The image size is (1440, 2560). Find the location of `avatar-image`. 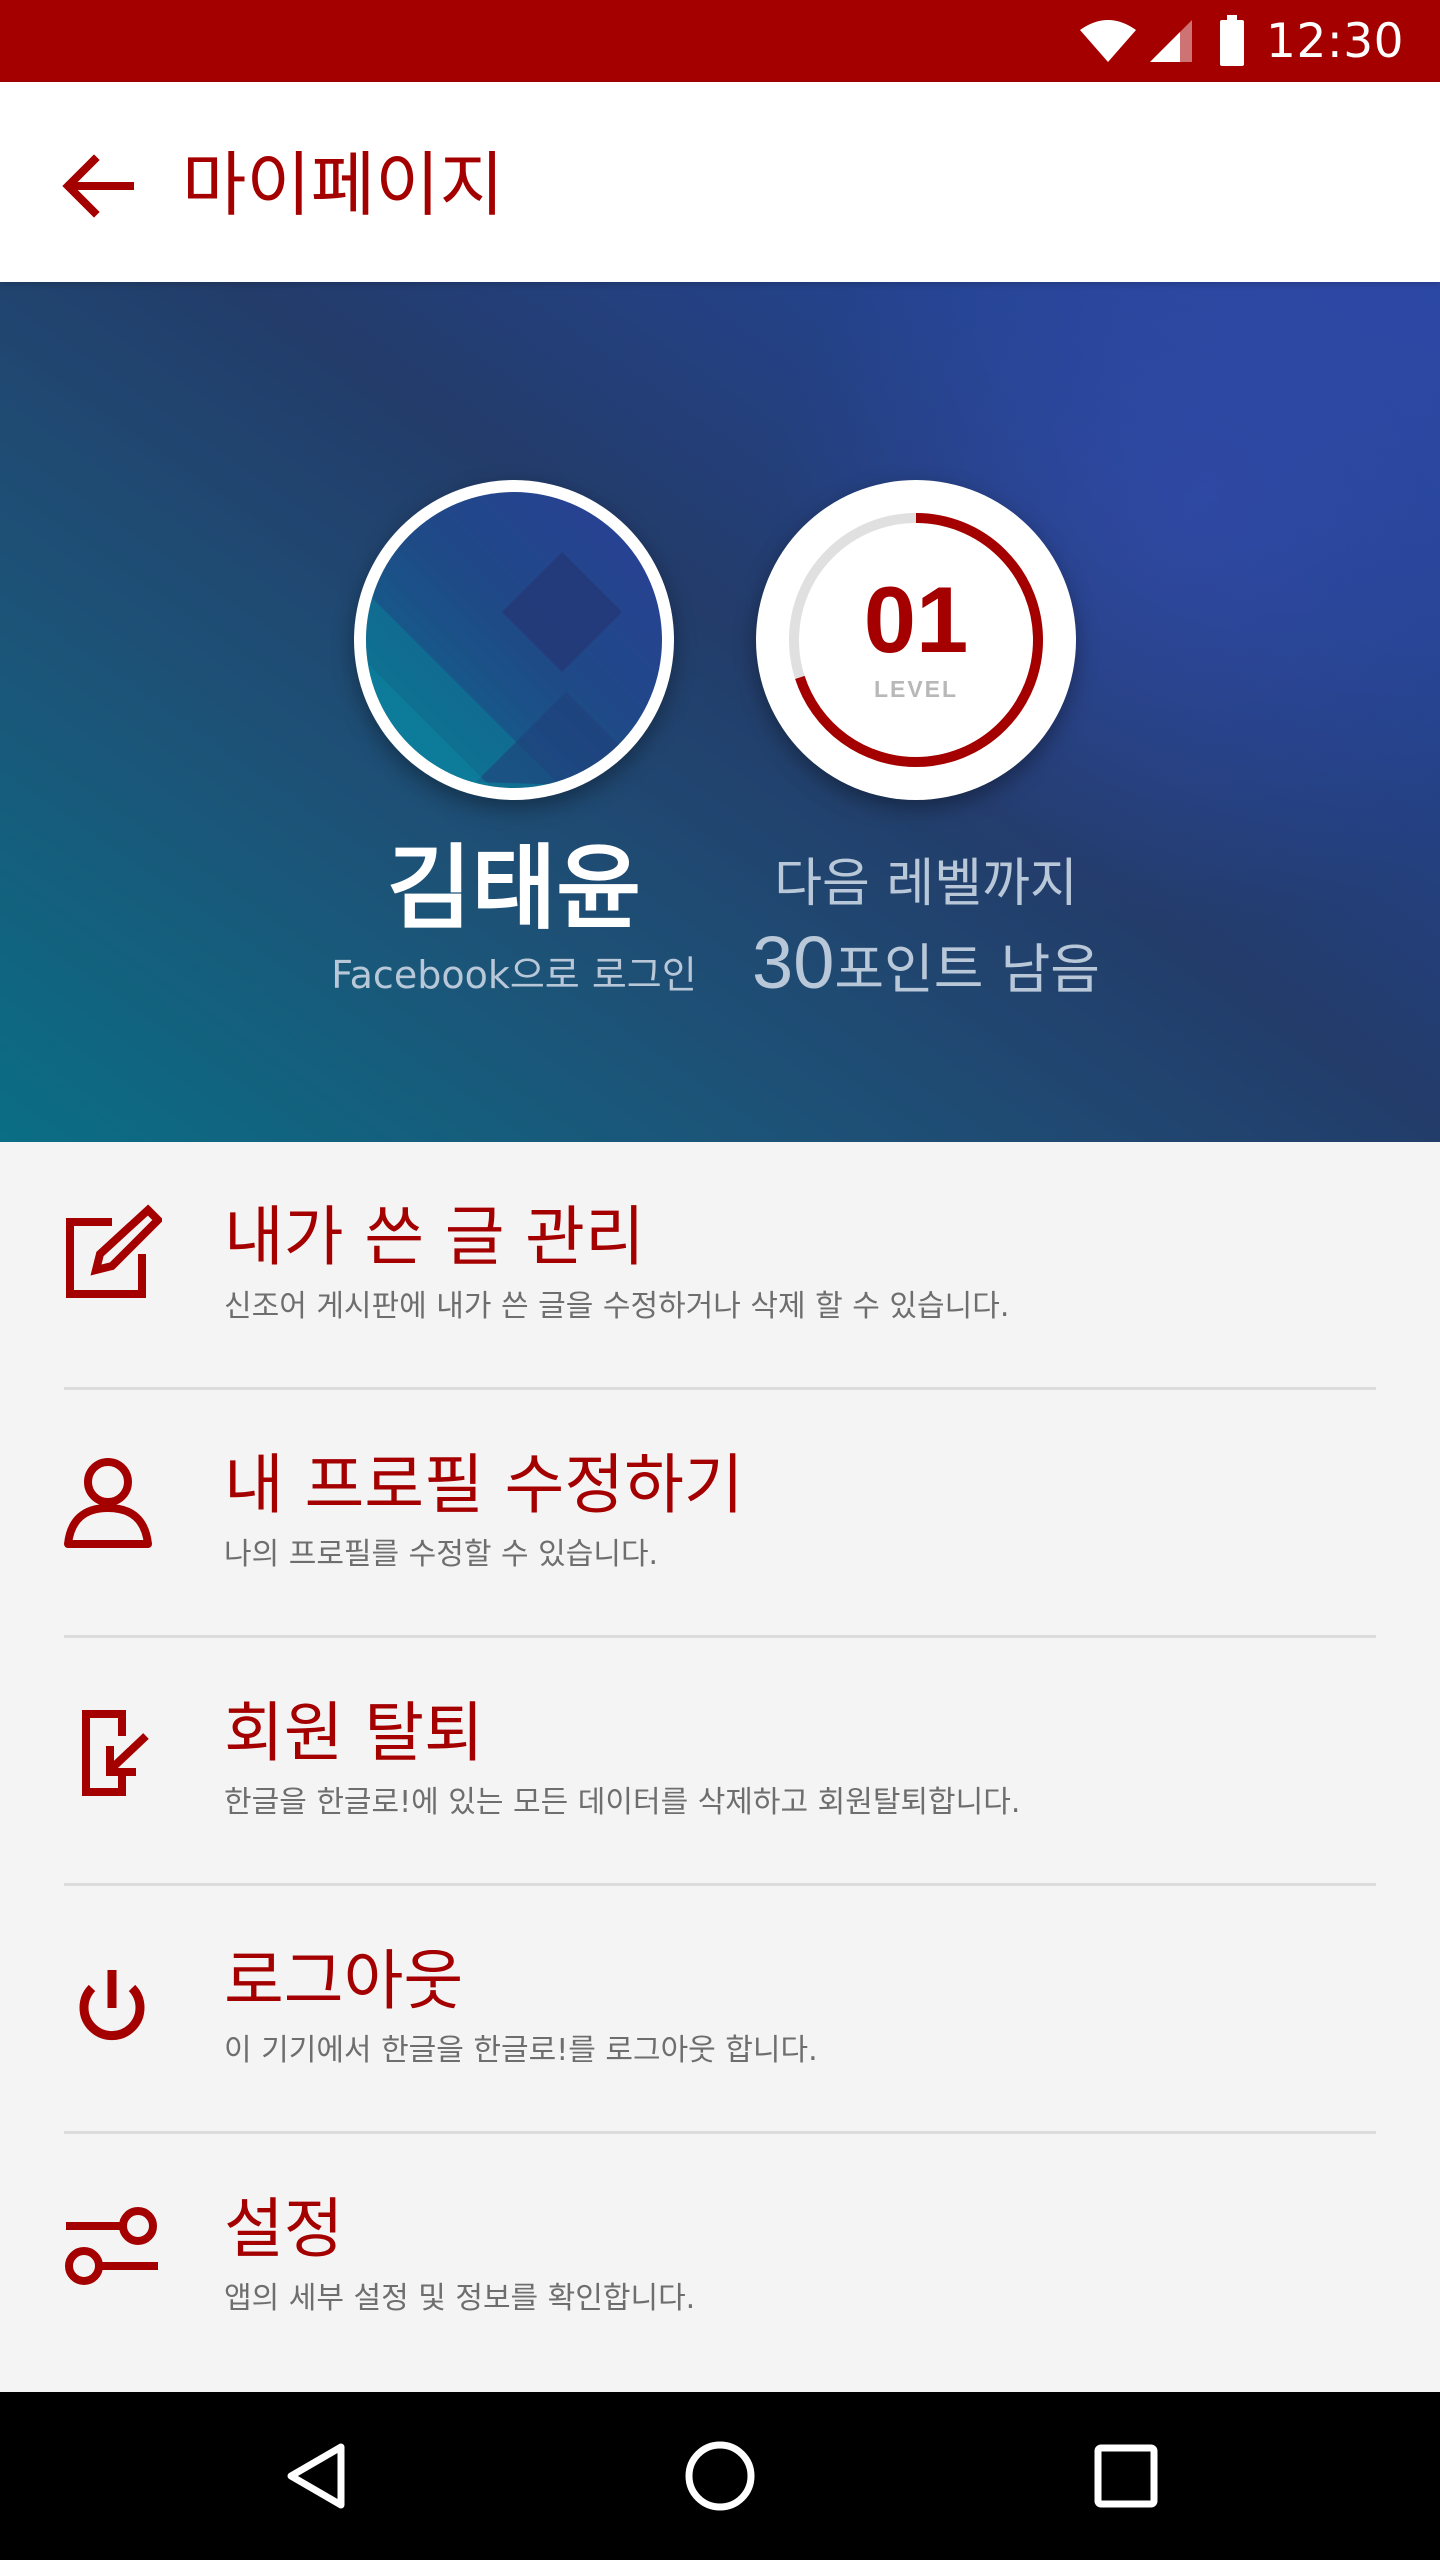

avatar-image is located at coordinates (514, 640).